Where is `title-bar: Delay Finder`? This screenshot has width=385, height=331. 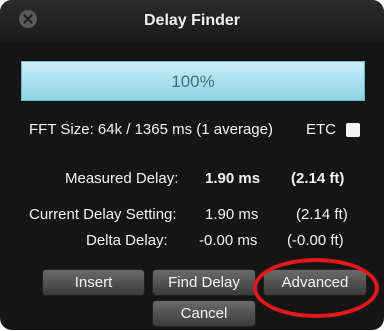 title-bar: Delay Finder is located at coordinates (192, 20).